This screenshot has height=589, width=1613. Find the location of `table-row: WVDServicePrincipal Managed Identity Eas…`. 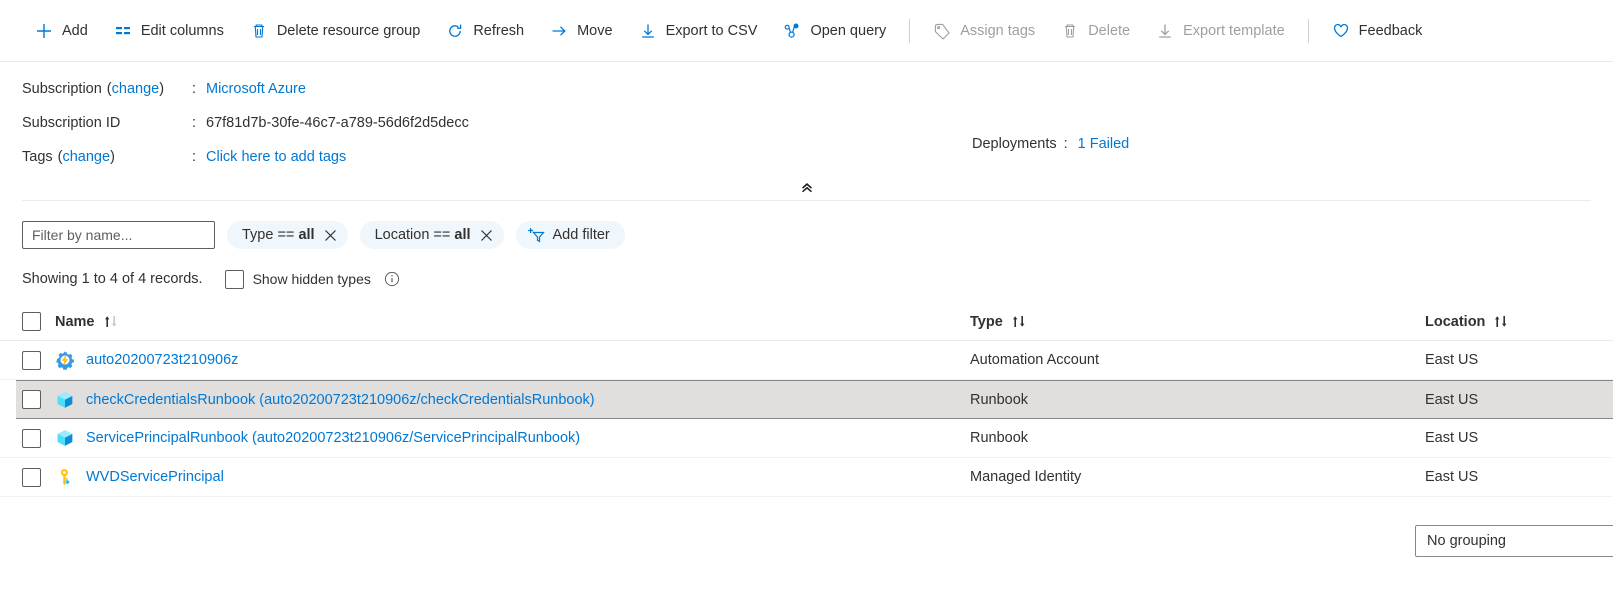

table-row: WVDServicePrincipal Managed Identity Eas… is located at coordinates (806, 477).